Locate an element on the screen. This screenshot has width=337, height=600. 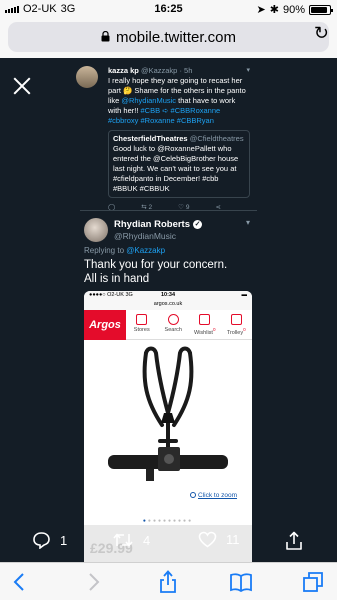
search-icon is located at coordinates (173, 319).